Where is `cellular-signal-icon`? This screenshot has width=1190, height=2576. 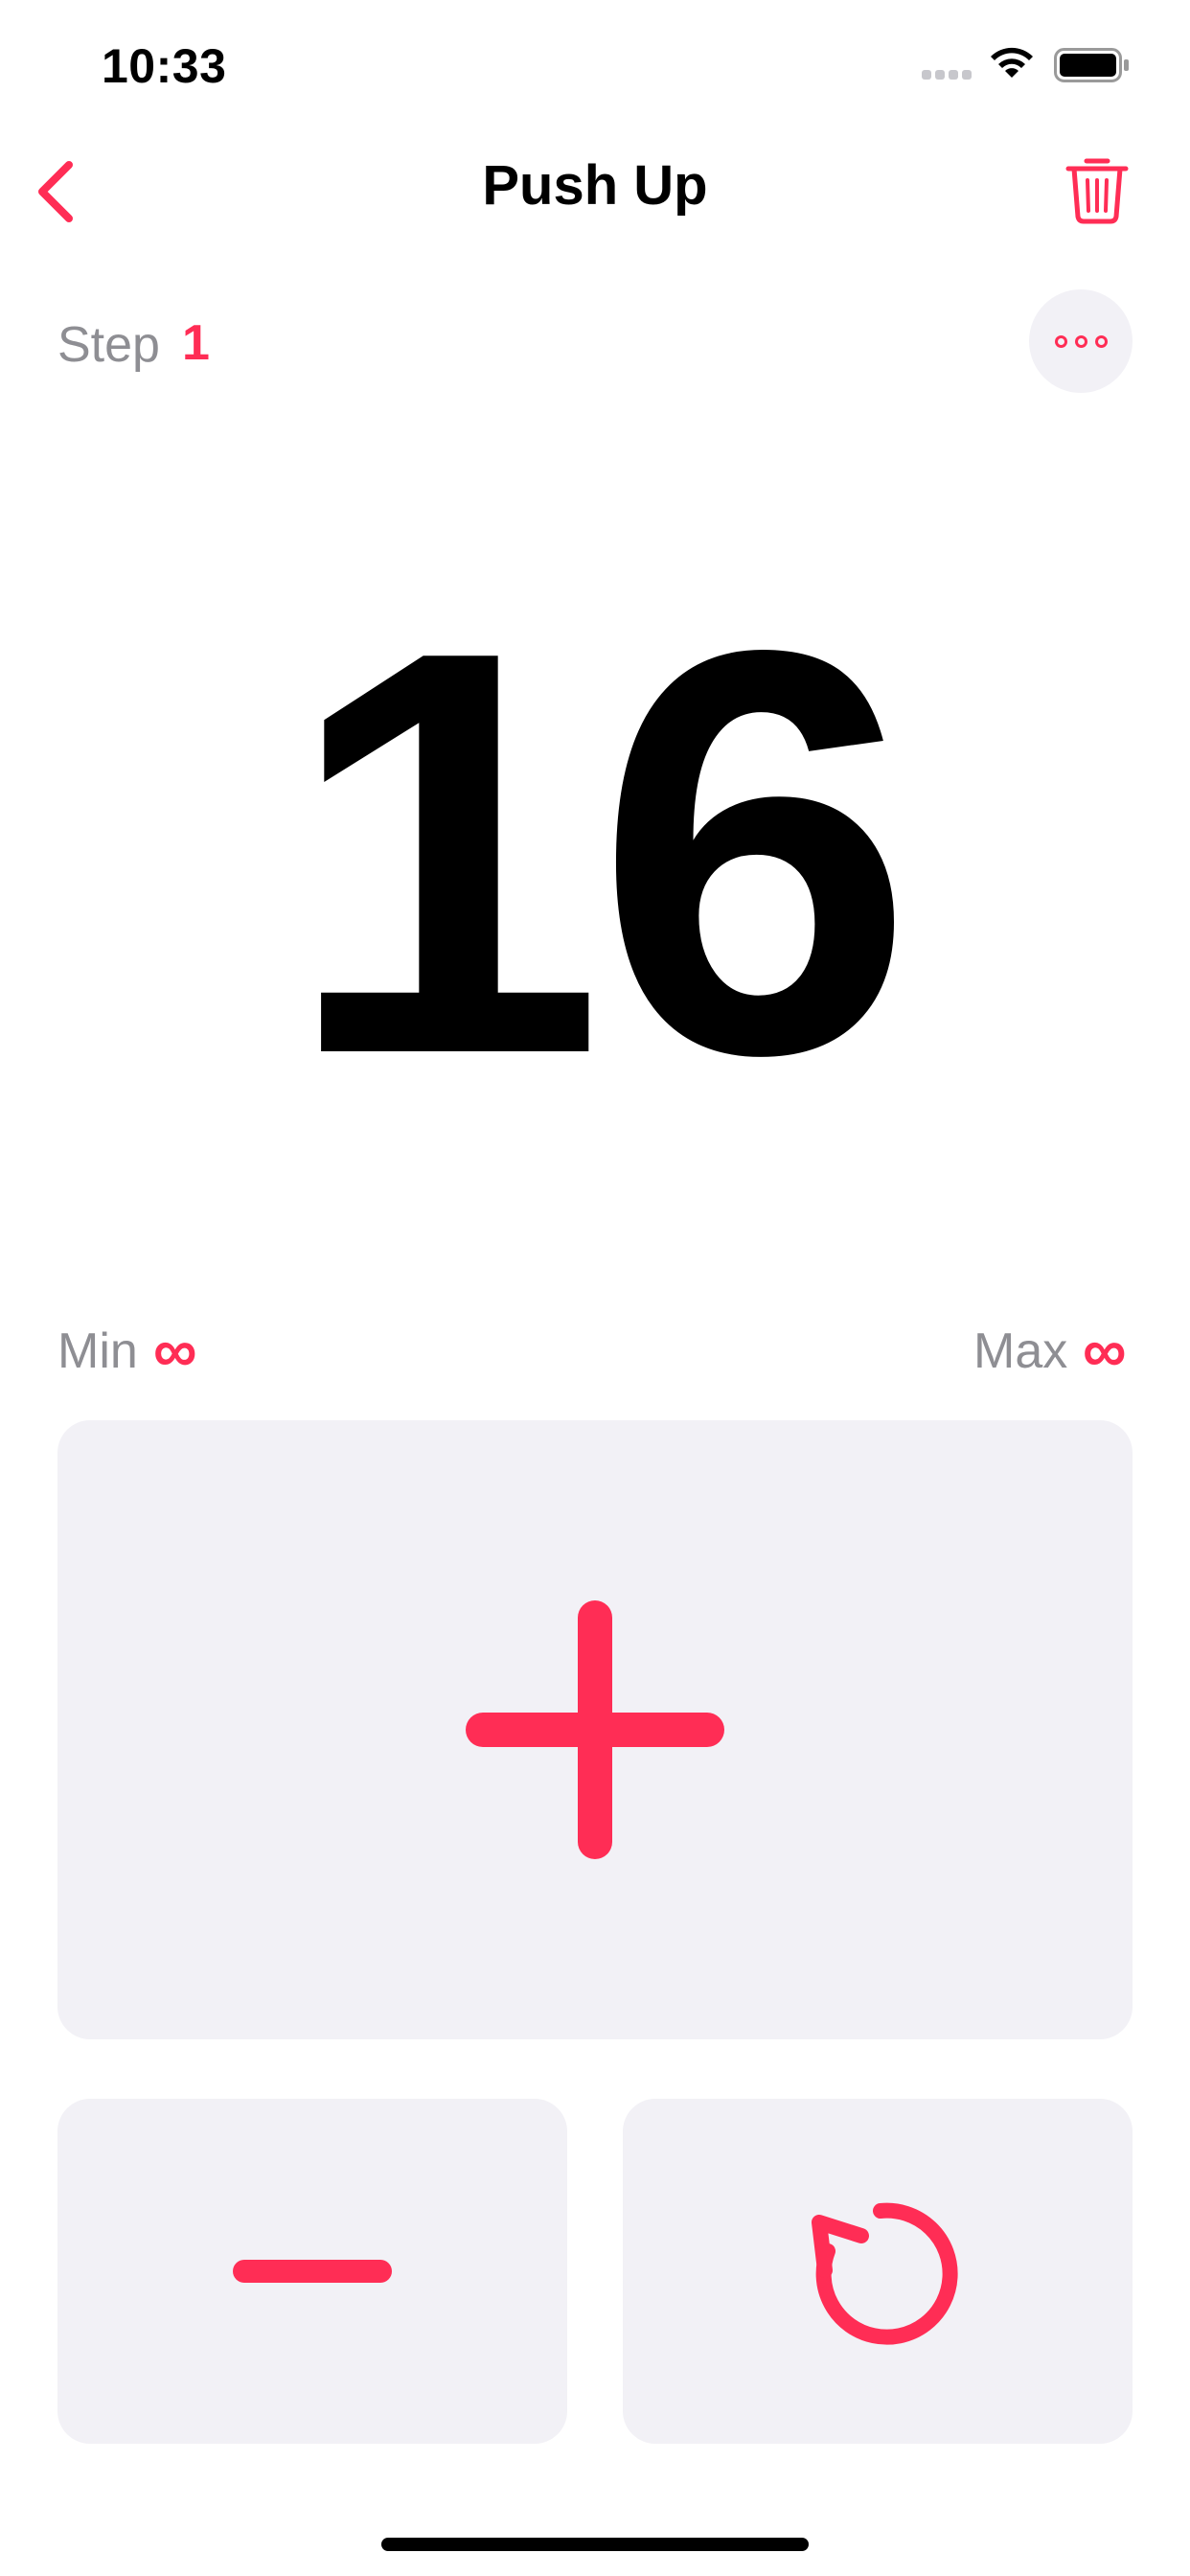
cellular-signal-icon is located at coordinates (949, 75).